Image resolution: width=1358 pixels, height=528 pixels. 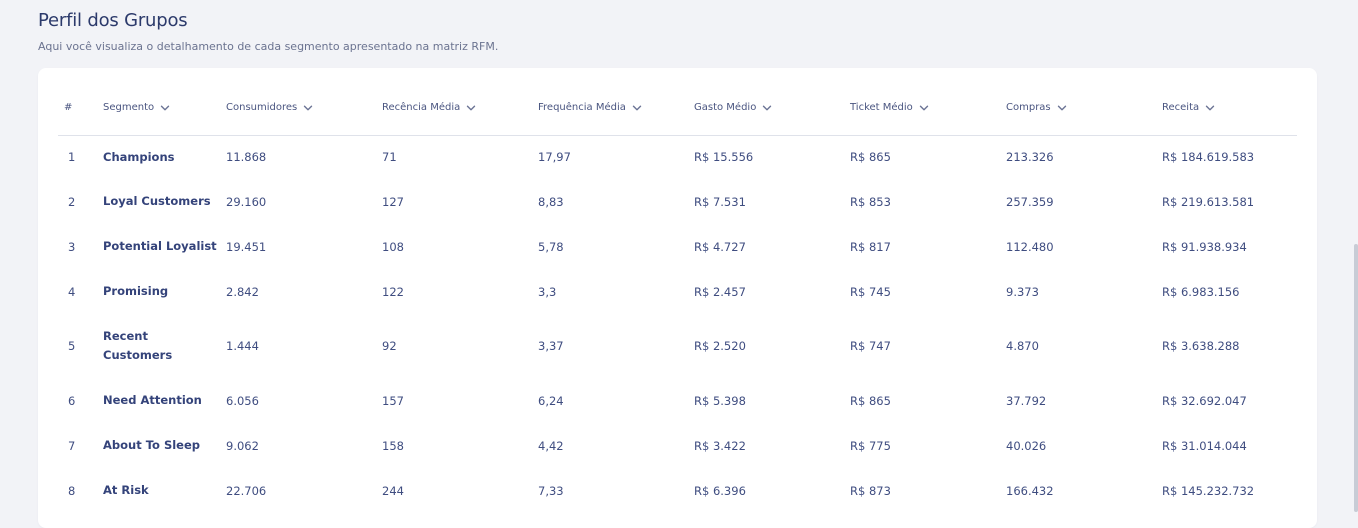 What do you see at coordinates (393, 246) in the screenshot?
I see `recencia-cell: 108` at bounding box center [393, 246].